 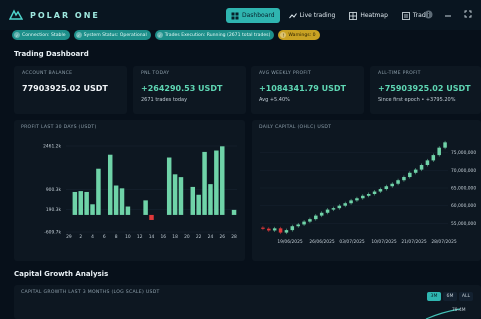 I want to click on kpi-sub: 2671 trades today, so click(x=164, y=100).